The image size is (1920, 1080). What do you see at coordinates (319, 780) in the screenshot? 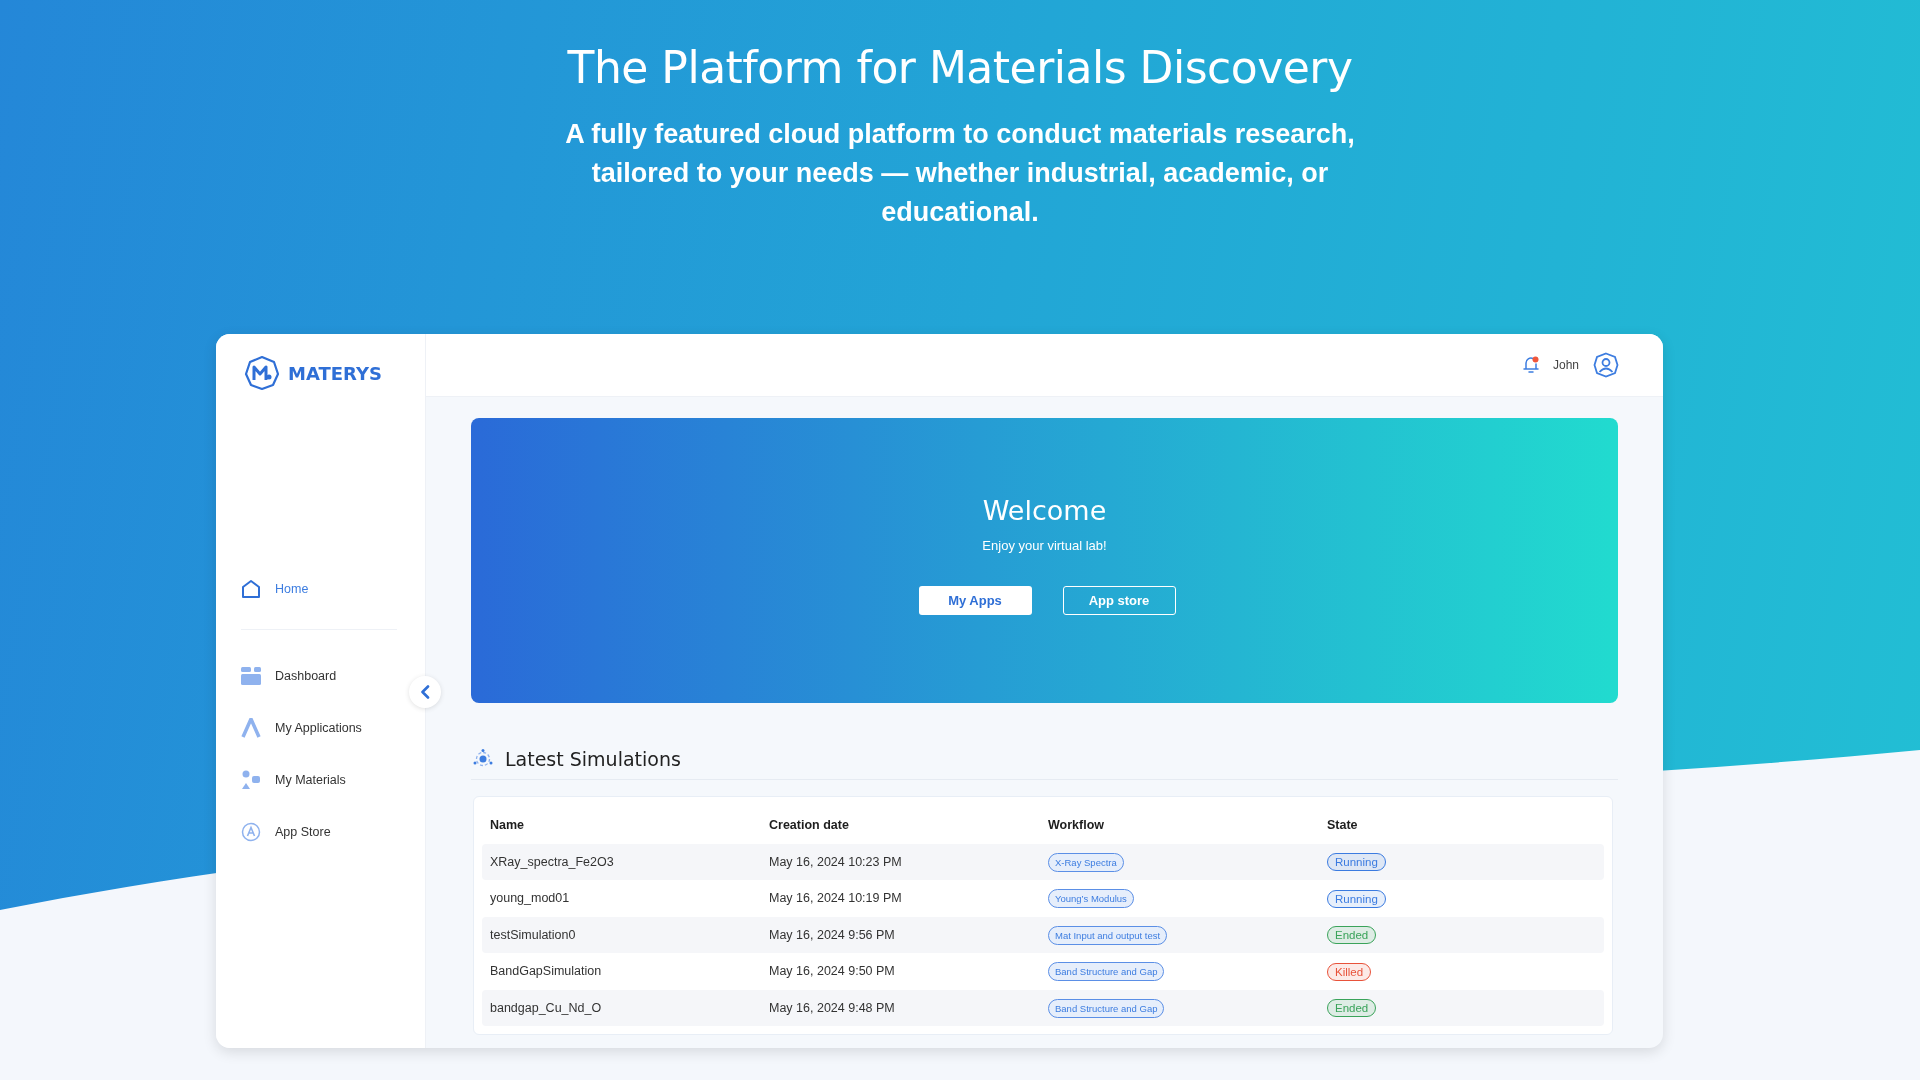
I see `sidebar-item: My Materials` at bounding box center [319, 780].